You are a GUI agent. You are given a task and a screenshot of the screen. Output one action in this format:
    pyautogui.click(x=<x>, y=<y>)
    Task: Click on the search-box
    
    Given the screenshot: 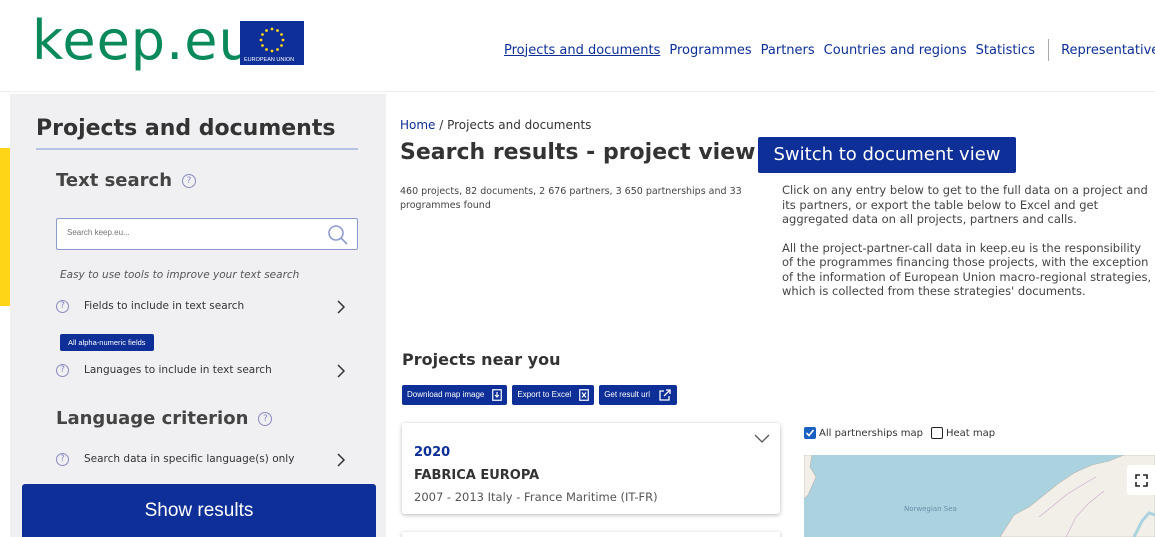 What is the action you would take?
    pyautogui.click(x=207, y=234)
    